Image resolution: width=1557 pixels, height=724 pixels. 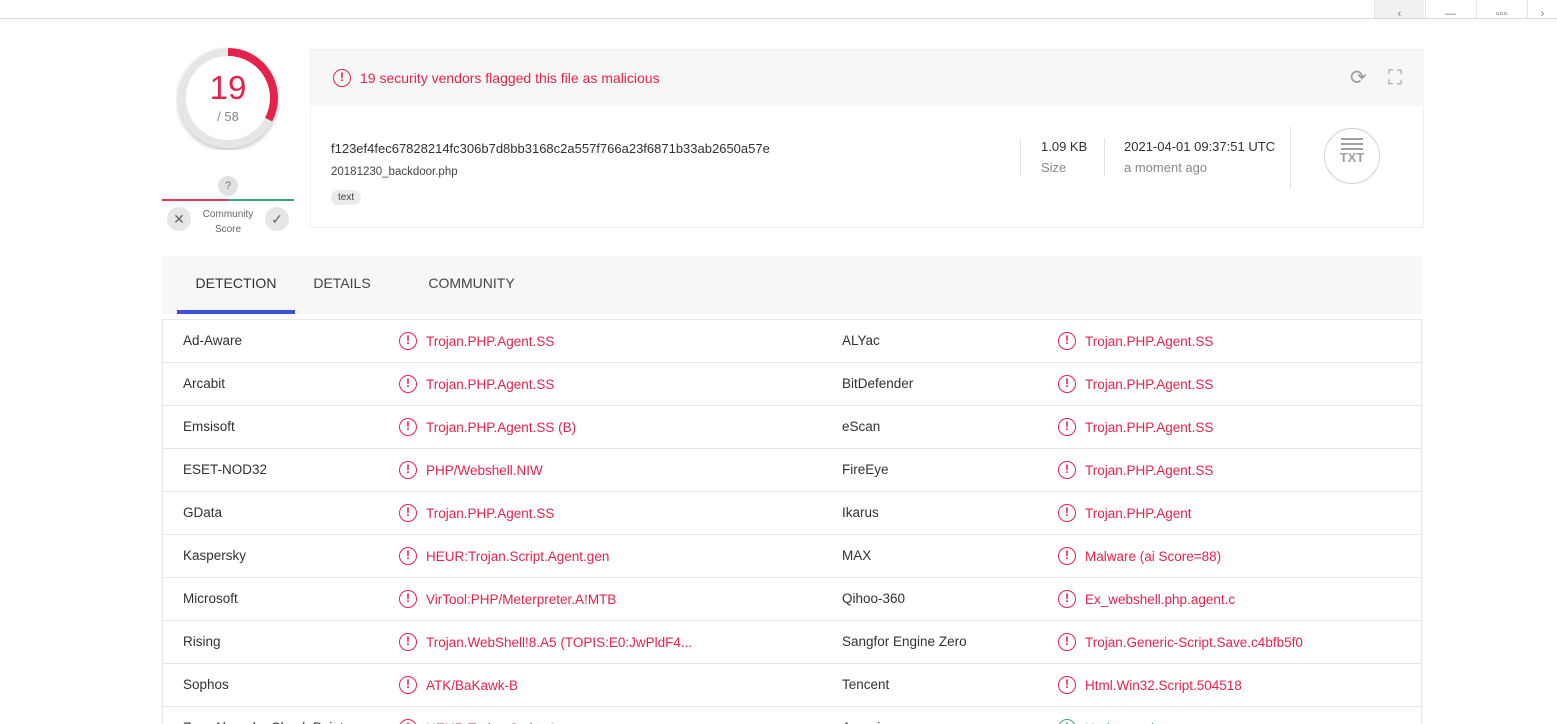 I want to click on file-type-icon: TXT, so click(x=1352, y=156).